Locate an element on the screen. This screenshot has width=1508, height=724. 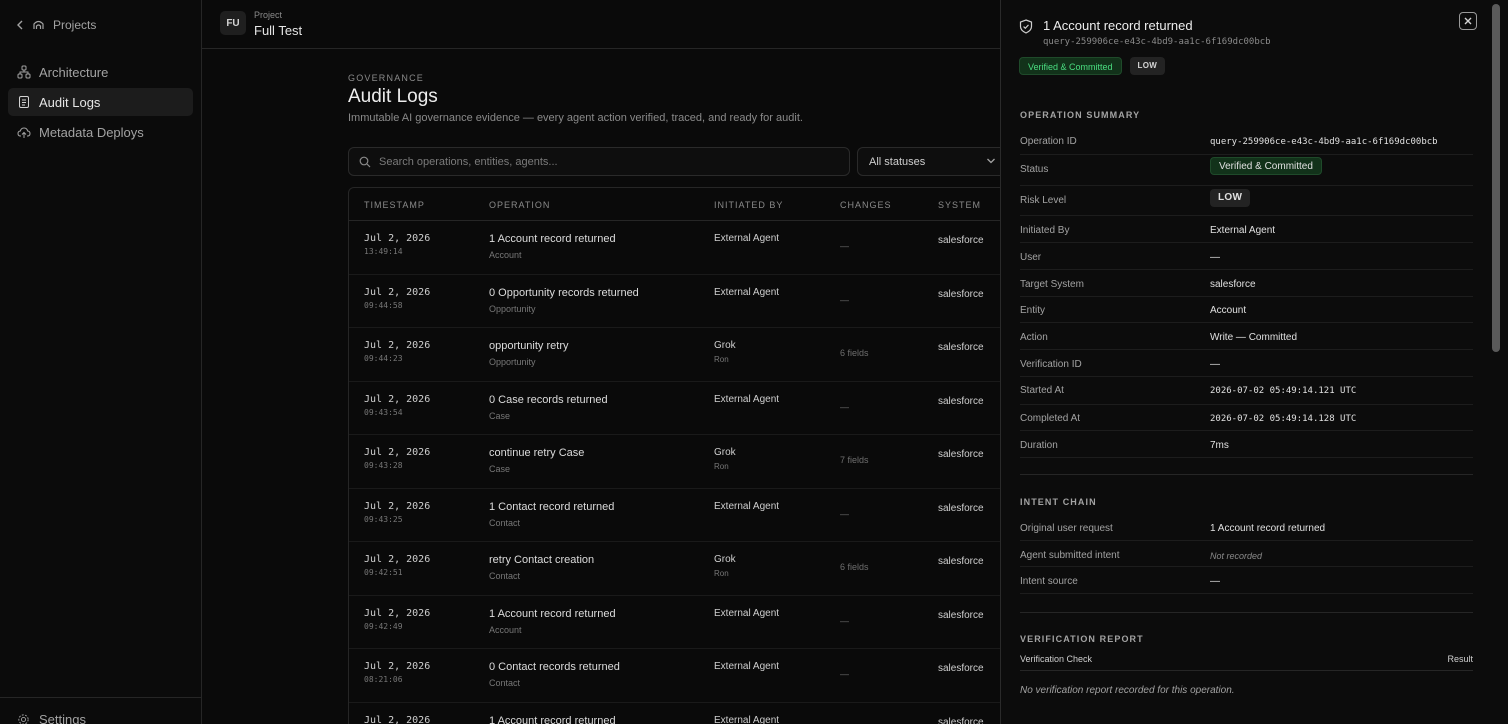
cloud-upload-icon is located at coordinates (24, 132).